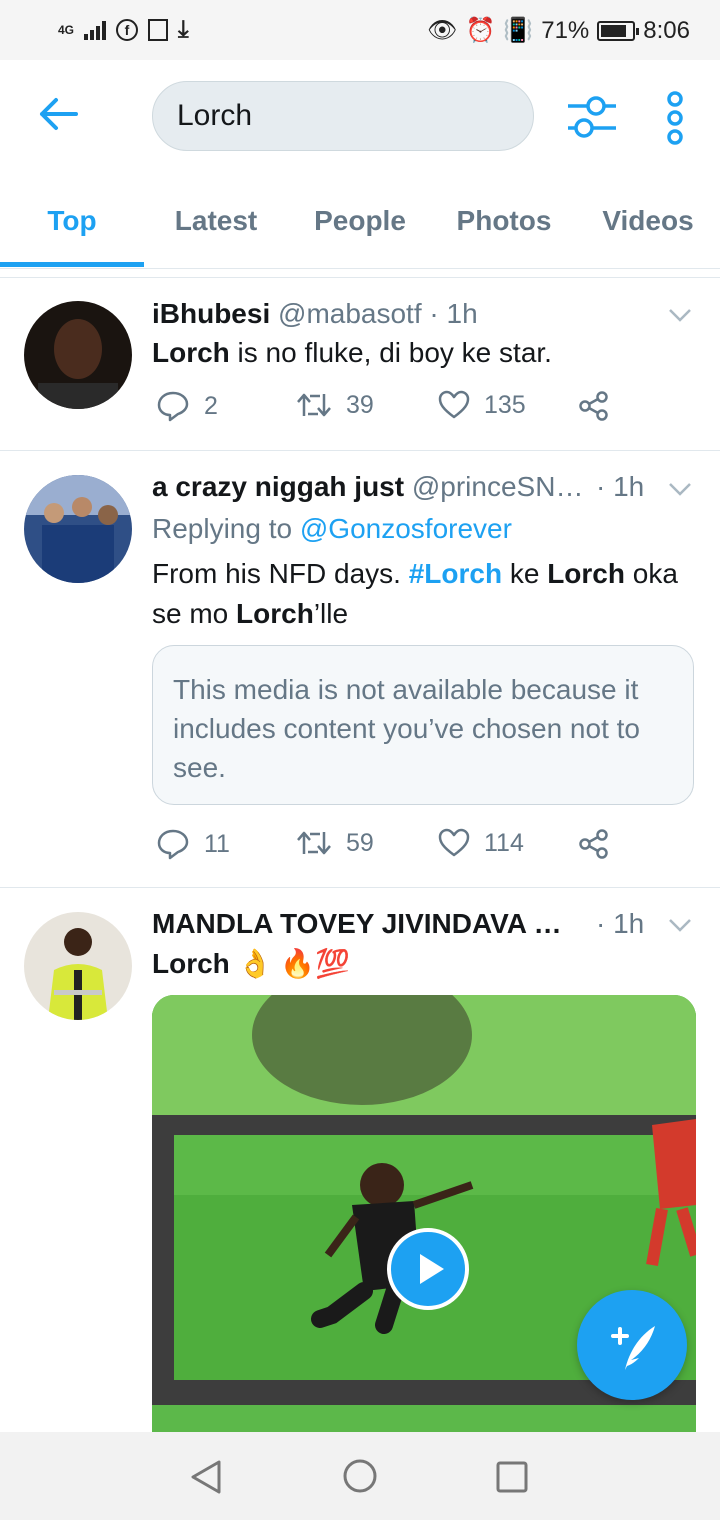 The height and width of the screenshot is (1520, 720). I want to click on search-header: Lorch, so click(360, 115).